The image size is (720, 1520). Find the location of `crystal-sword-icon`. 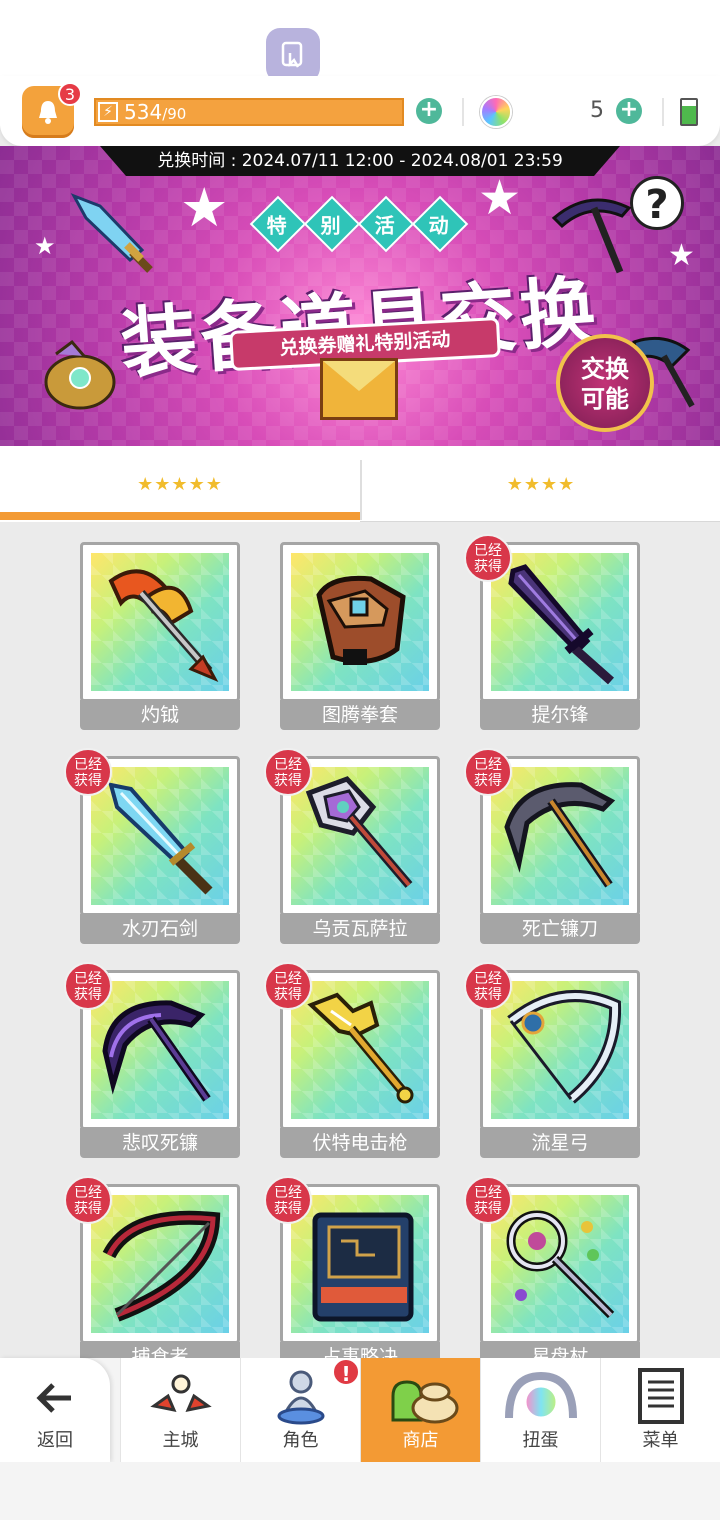

crystal-sword-icon is located at coordinates (111, 233).